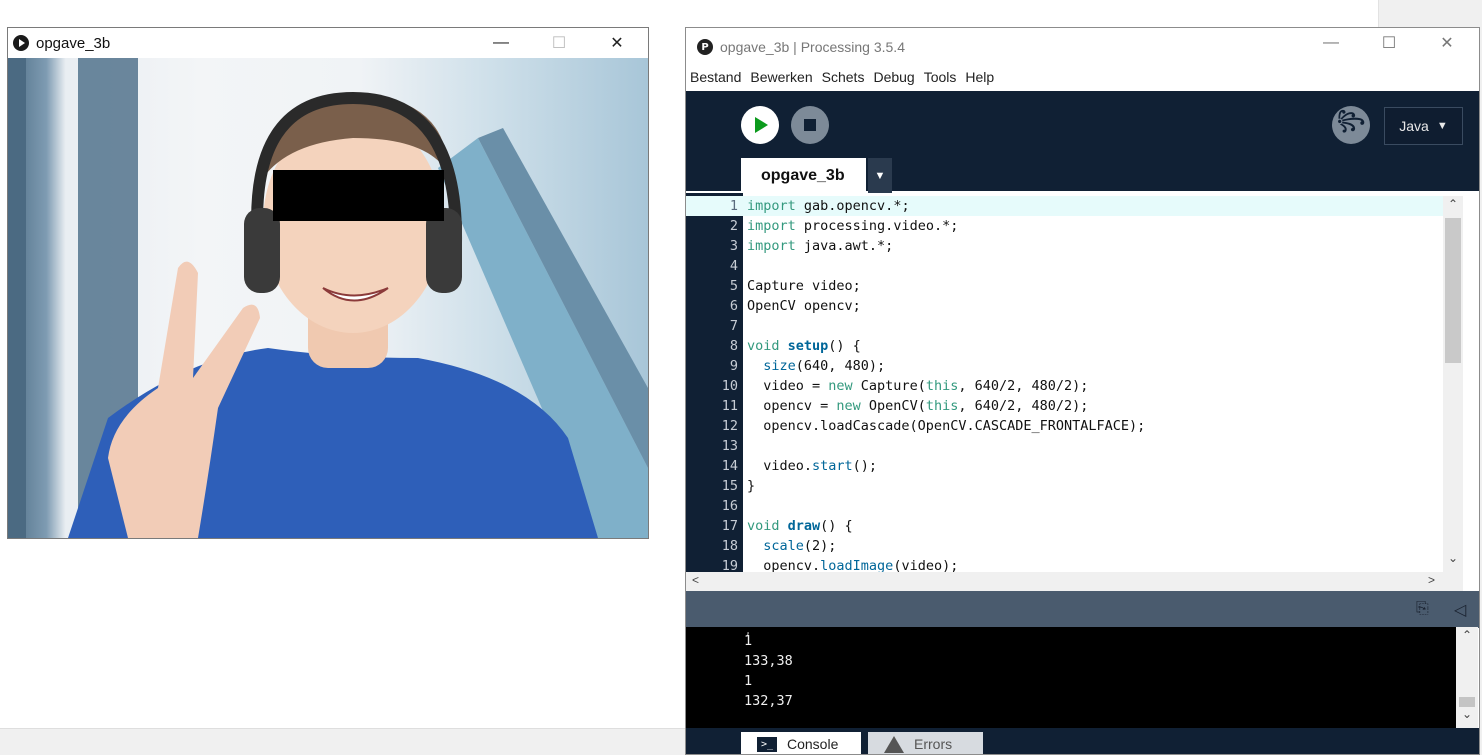 The image size is (1482, 755). Describe the element at coordinates (801, 743) in the screenshot. I see `tab-console: >_ Console` at that location.